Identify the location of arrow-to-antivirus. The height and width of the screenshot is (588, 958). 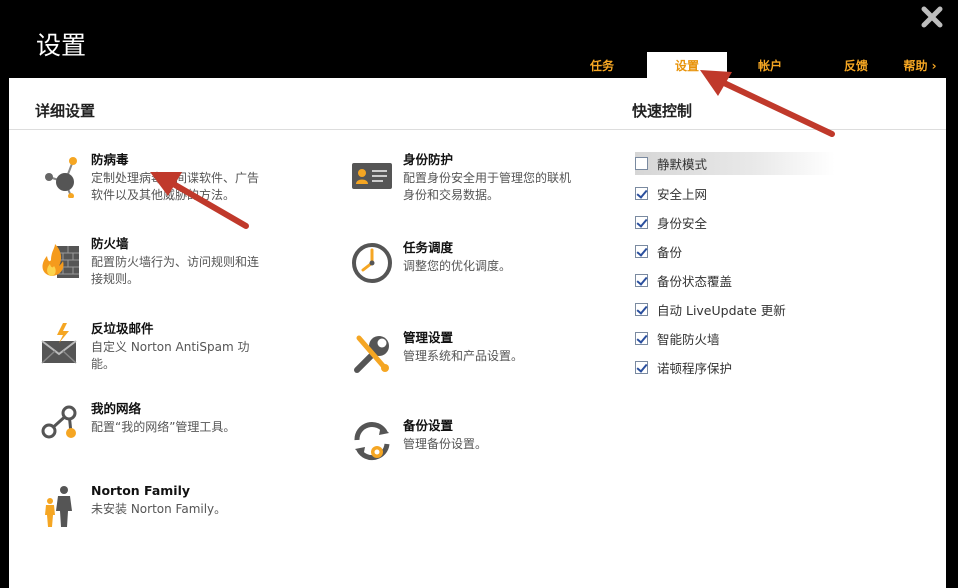
(199, 200).